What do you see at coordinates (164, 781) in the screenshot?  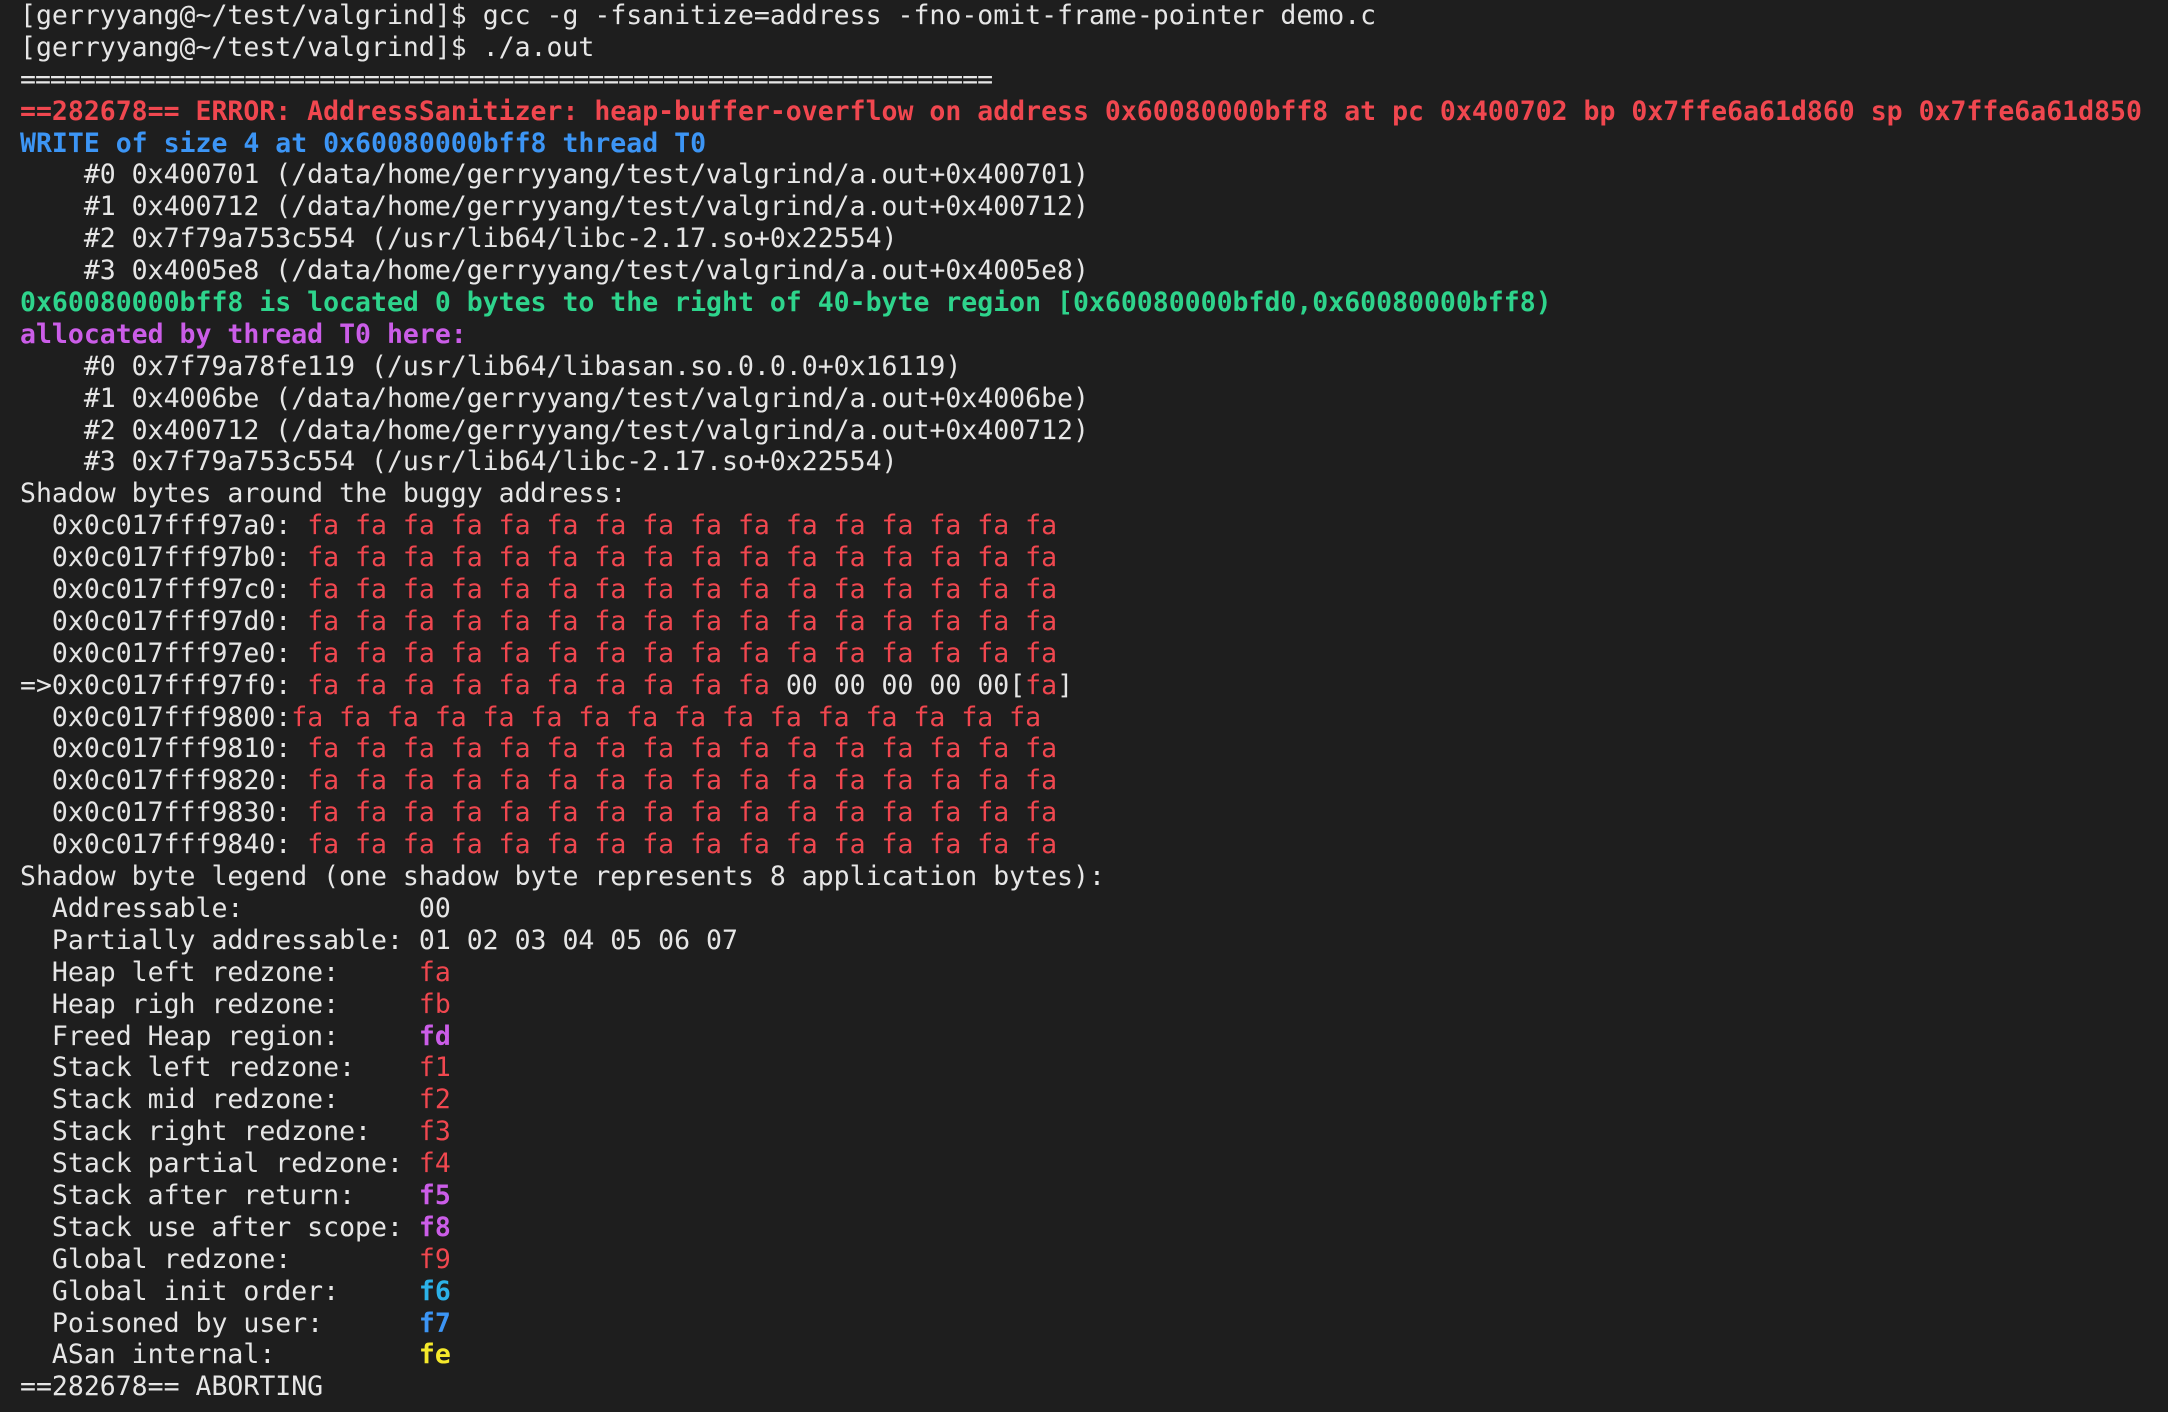 I see `shadow-row-address: 0x0c017fff9820:` at bounding box center [164, 781].